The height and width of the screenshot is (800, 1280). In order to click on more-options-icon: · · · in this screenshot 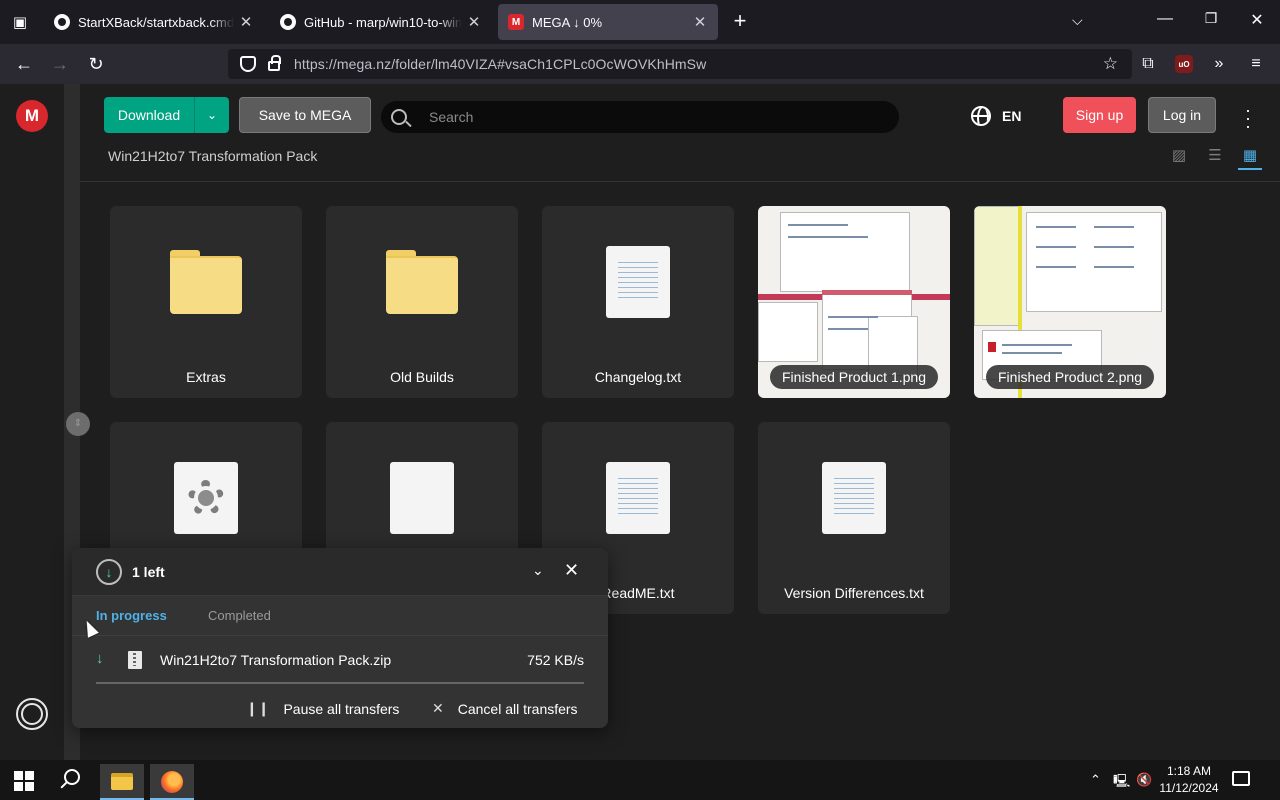, I will do `click(1248, 118)`.